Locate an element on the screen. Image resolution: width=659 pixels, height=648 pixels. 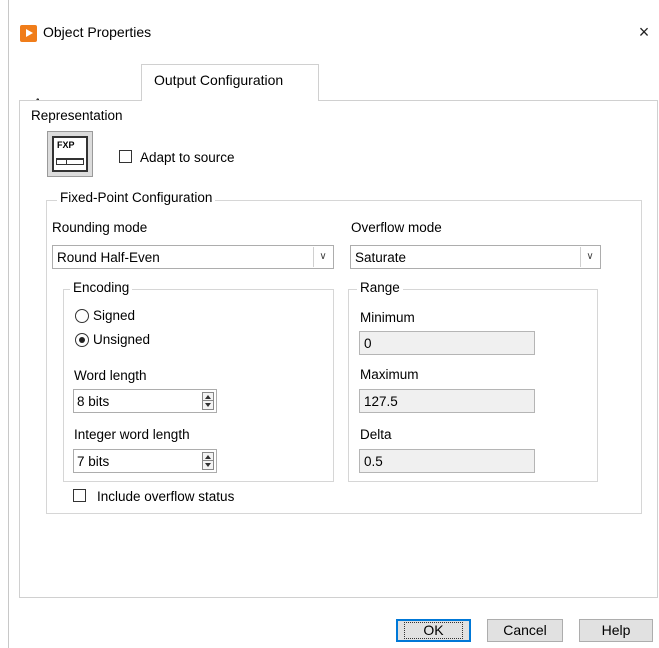
tab-output-configuration: Output Configuration is located at coordinates (230, 82).